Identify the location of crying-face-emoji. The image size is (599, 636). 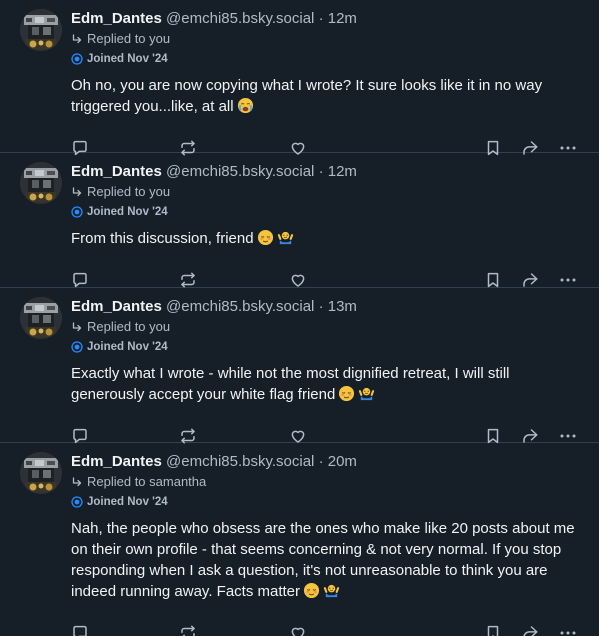
(245, 108).